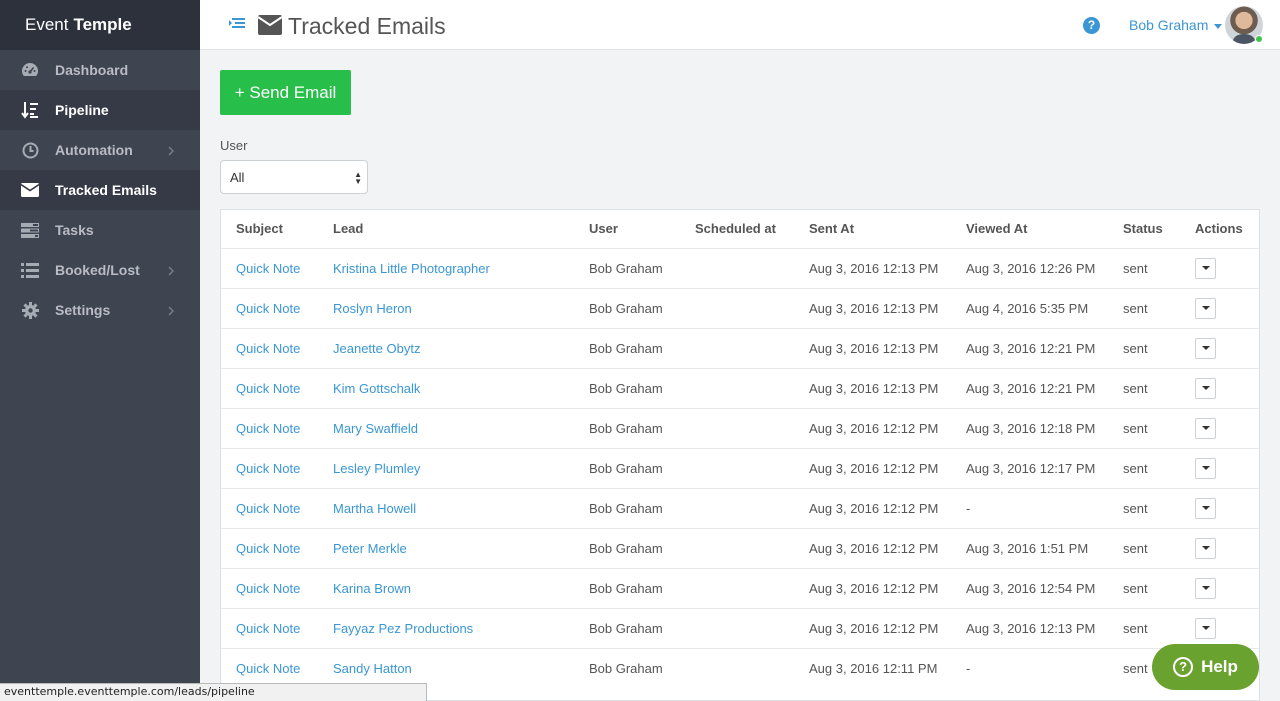  I want to click on lead-link: Roslyn Heron, so click(372, 308).